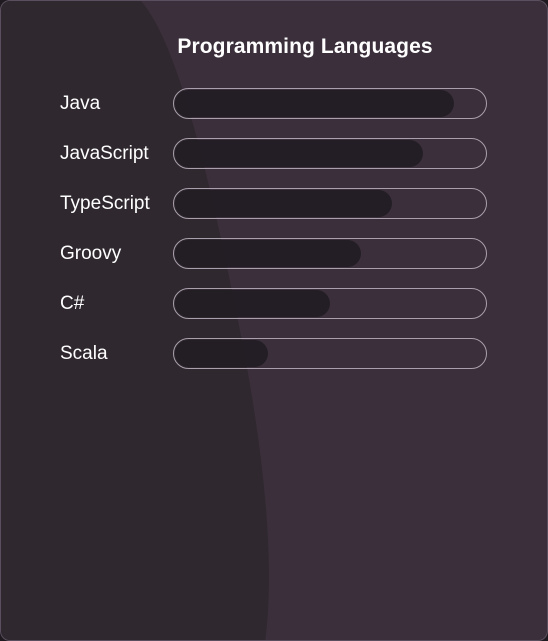  Describe the element at coordinates (72, 303) in the screenshot. I see `skill-label: C#` at that location.